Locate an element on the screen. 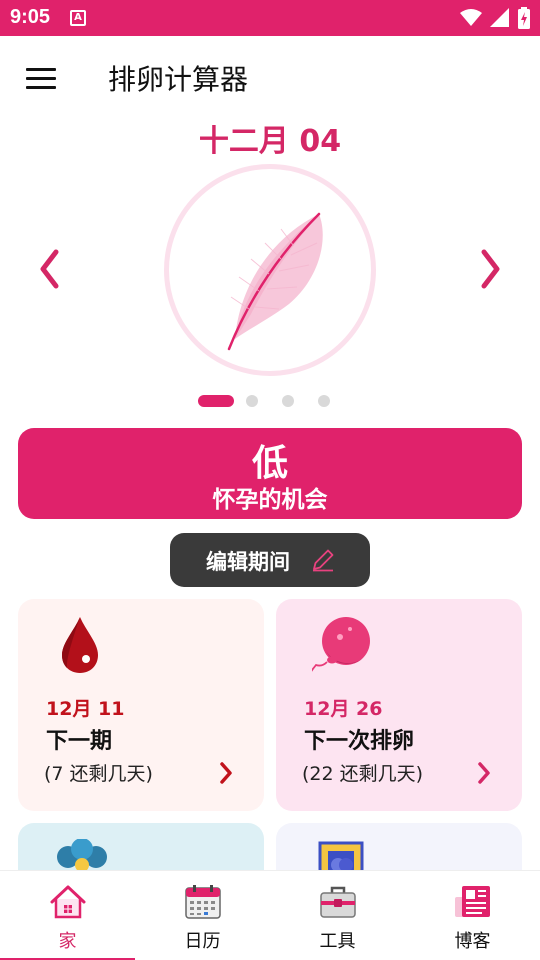  feather-illustration is located at coordinates (270, 270).